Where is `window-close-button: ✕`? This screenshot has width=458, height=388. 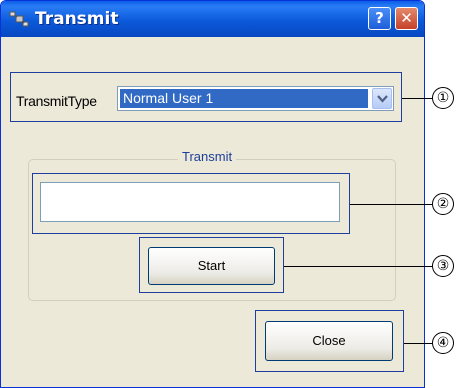
window-close-button: ✕ is located at coordinates (406, 18).